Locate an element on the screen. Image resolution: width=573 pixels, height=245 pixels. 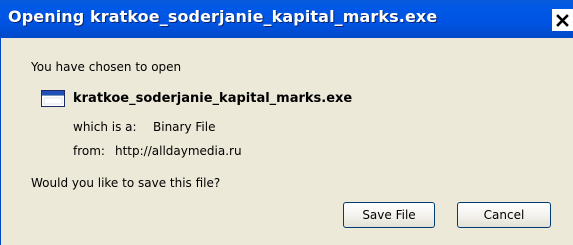
close-icon is located at coordinates (562, 20).